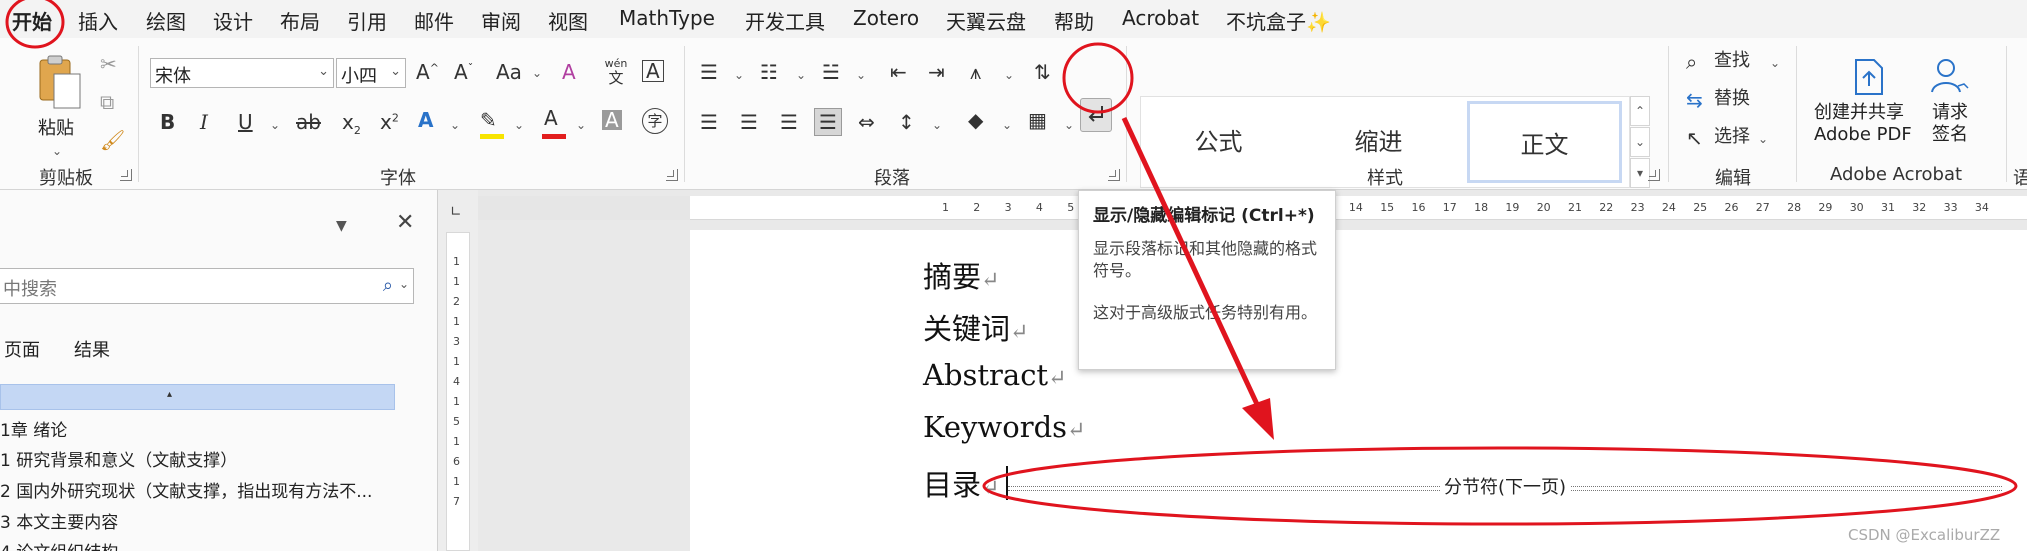  I want to click on annotation-circle-pilcrow, so click(1098, 78).